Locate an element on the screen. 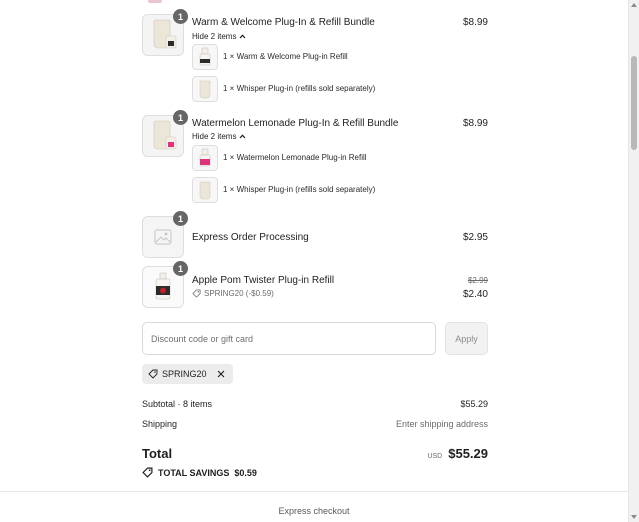 This screenshot has width=639, height=522. apply-discount-button: Apply is located at coordinates (466, 338).